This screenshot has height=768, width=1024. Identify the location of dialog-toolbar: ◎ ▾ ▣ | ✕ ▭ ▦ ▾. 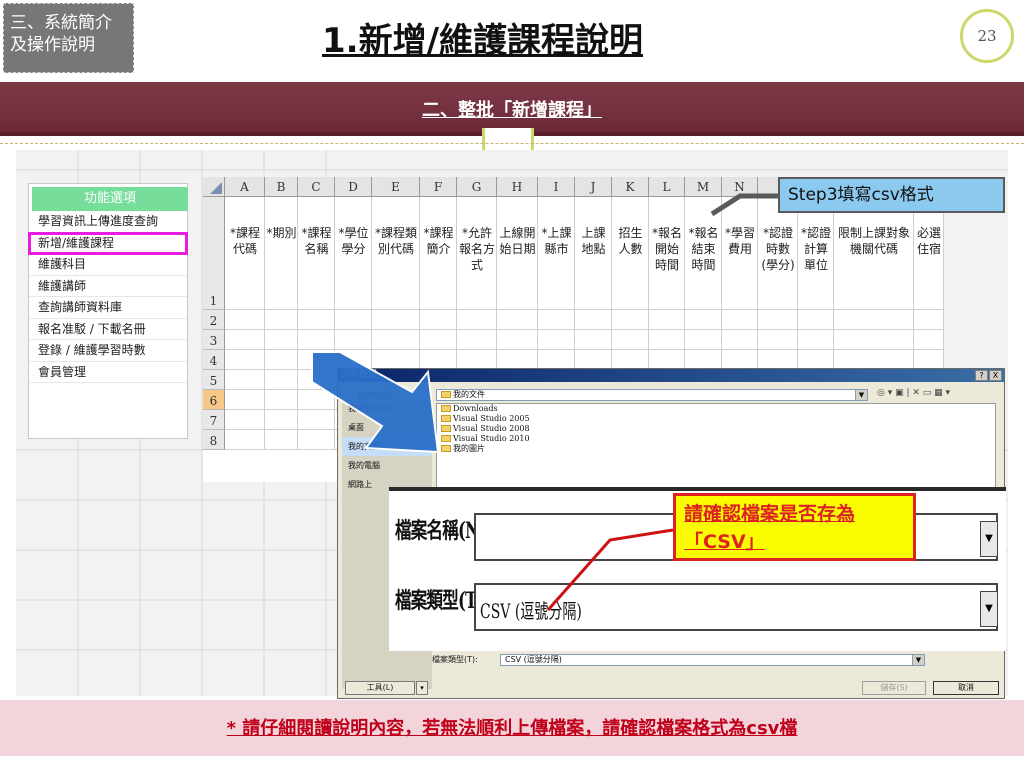
(913, 393).